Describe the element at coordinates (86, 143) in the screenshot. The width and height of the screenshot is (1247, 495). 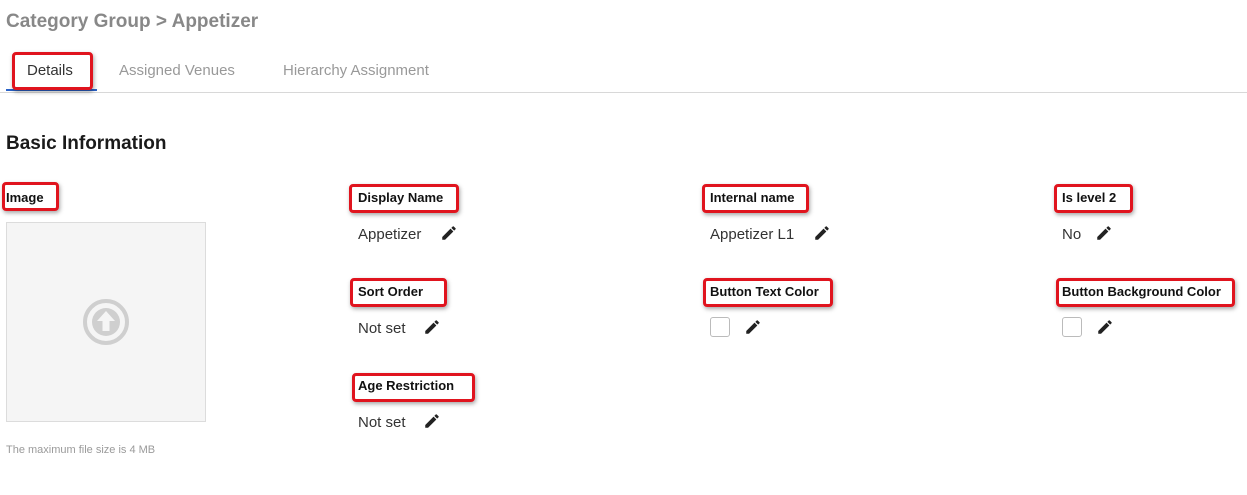
I see `section-title: Basic Information` at that location.